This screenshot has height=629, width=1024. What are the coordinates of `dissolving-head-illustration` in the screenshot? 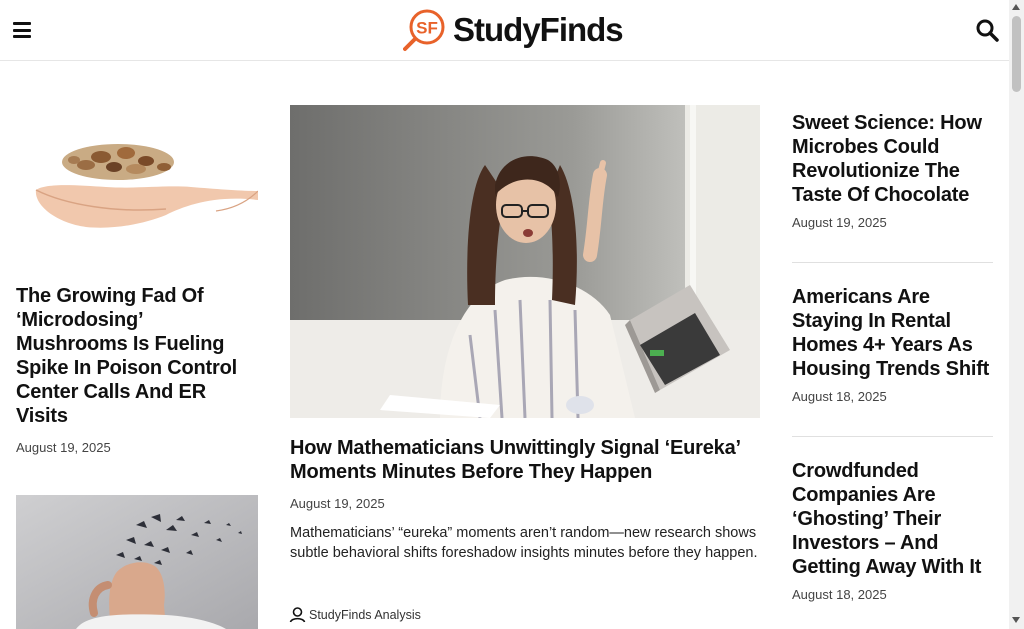 It's located at (137, 562).